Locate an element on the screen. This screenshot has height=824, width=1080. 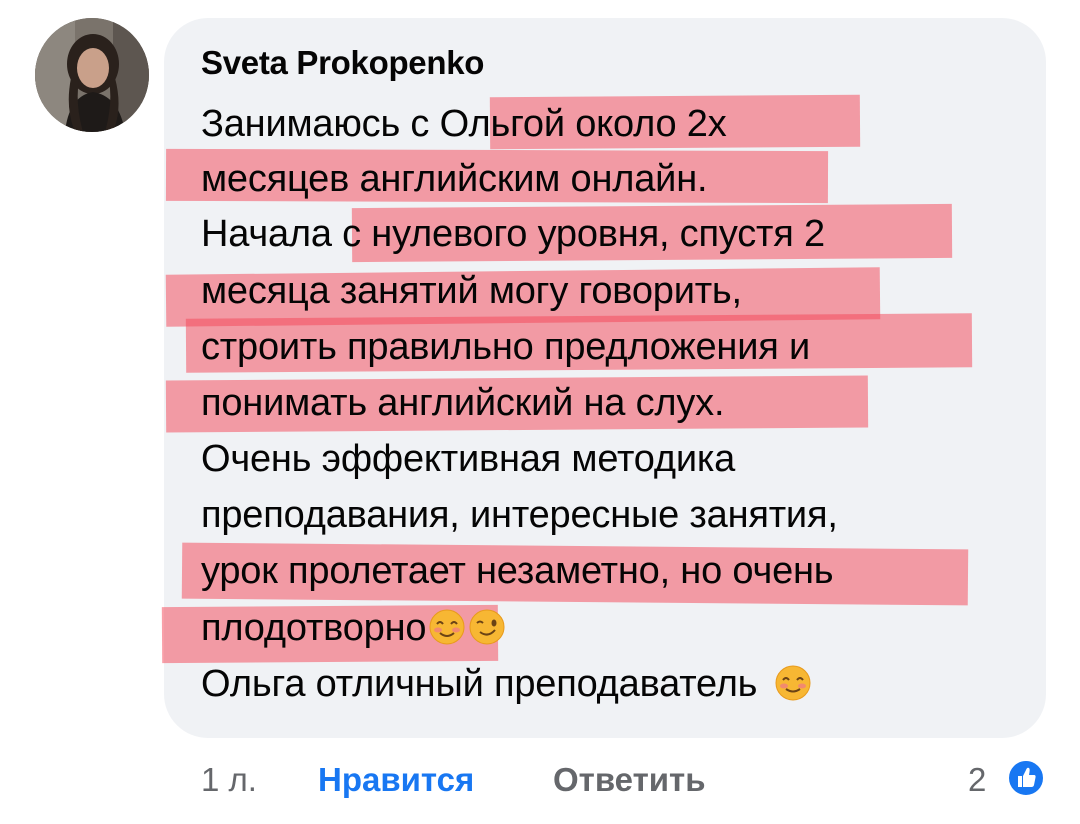
comment-text-line: Начала с нулевого уровня, спустя 2 is located at coordinates (513, 234).